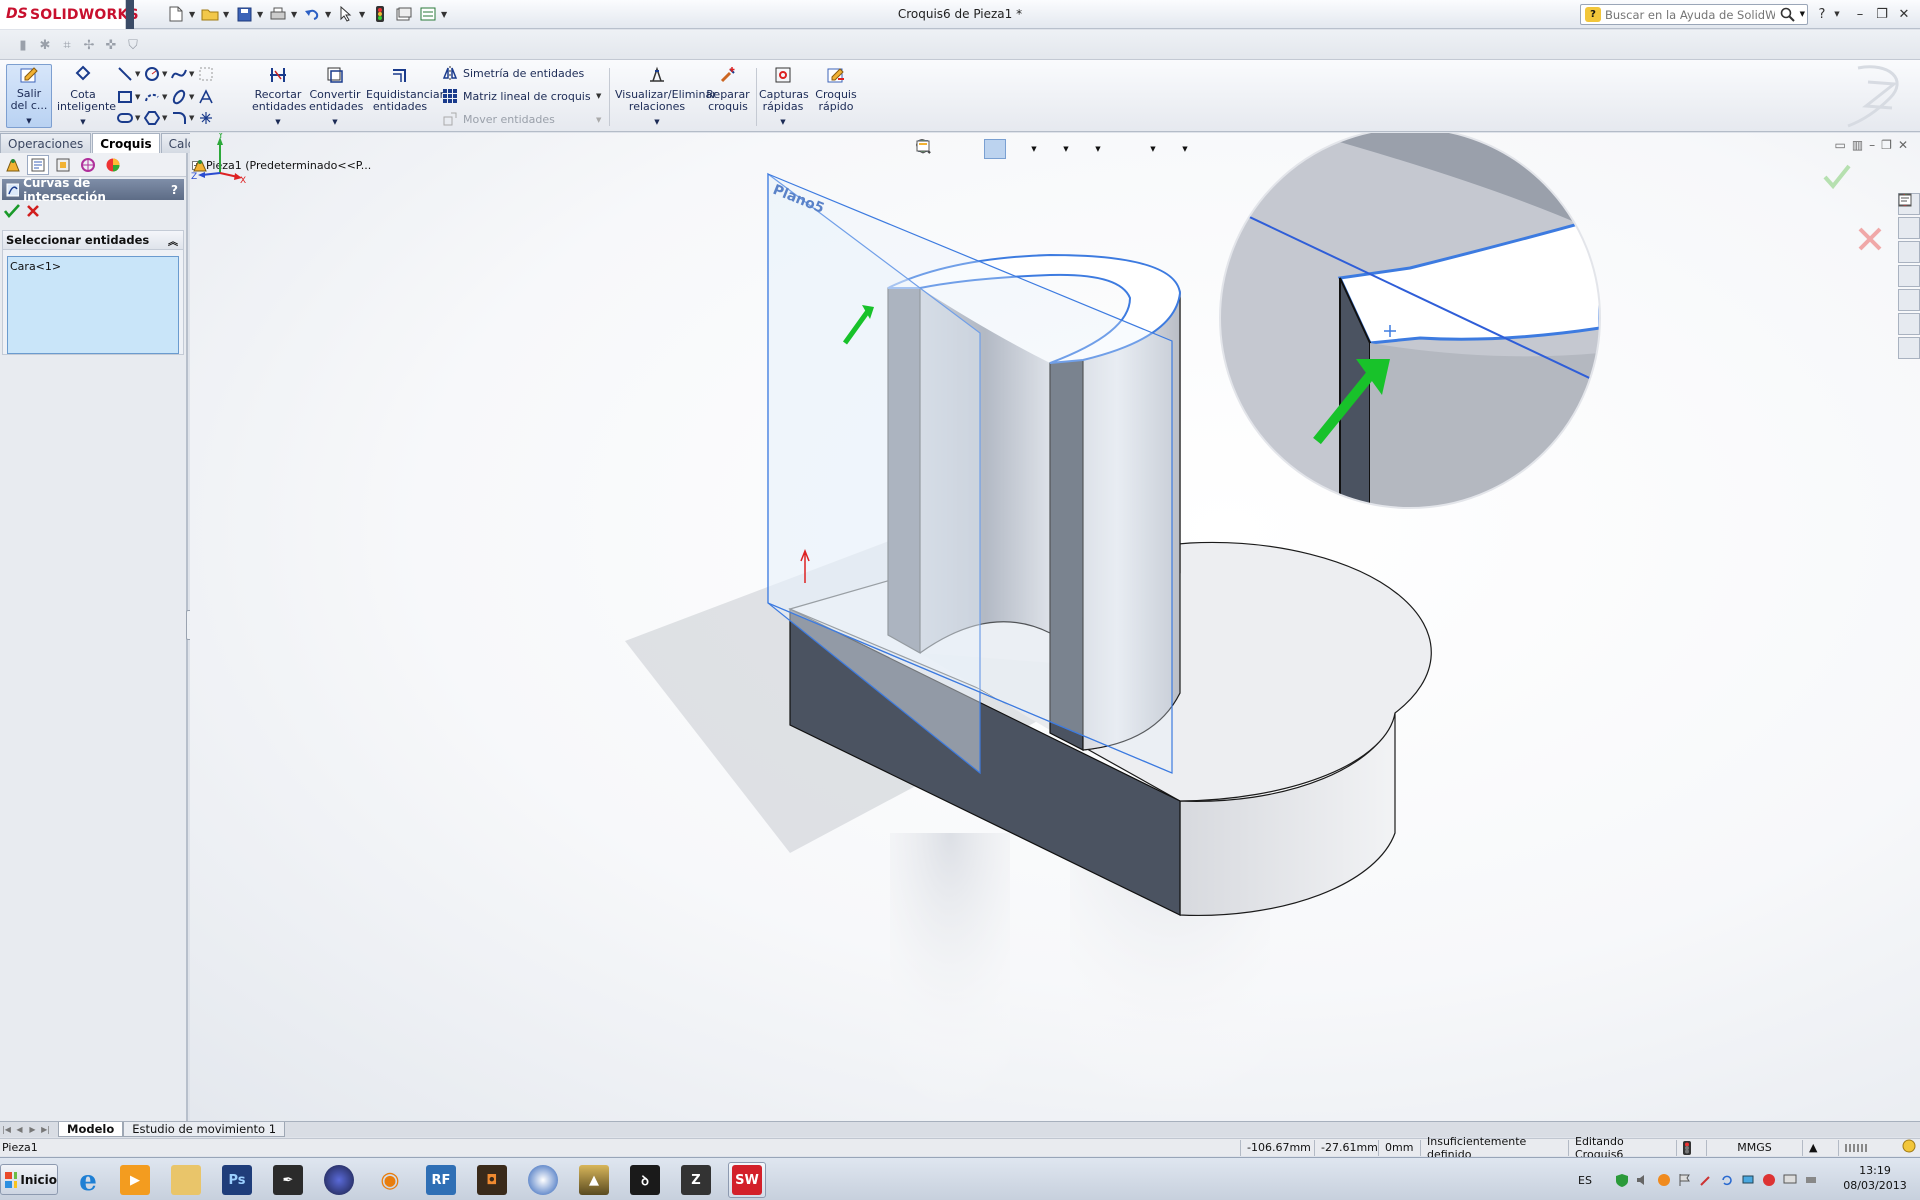 Image resolution: width=1920 pixels, height=1200 pixels. What do you see at coordinates (404, 14) in the screenshot?
I see `file-properties-icon` at bounding box center [404, 14].